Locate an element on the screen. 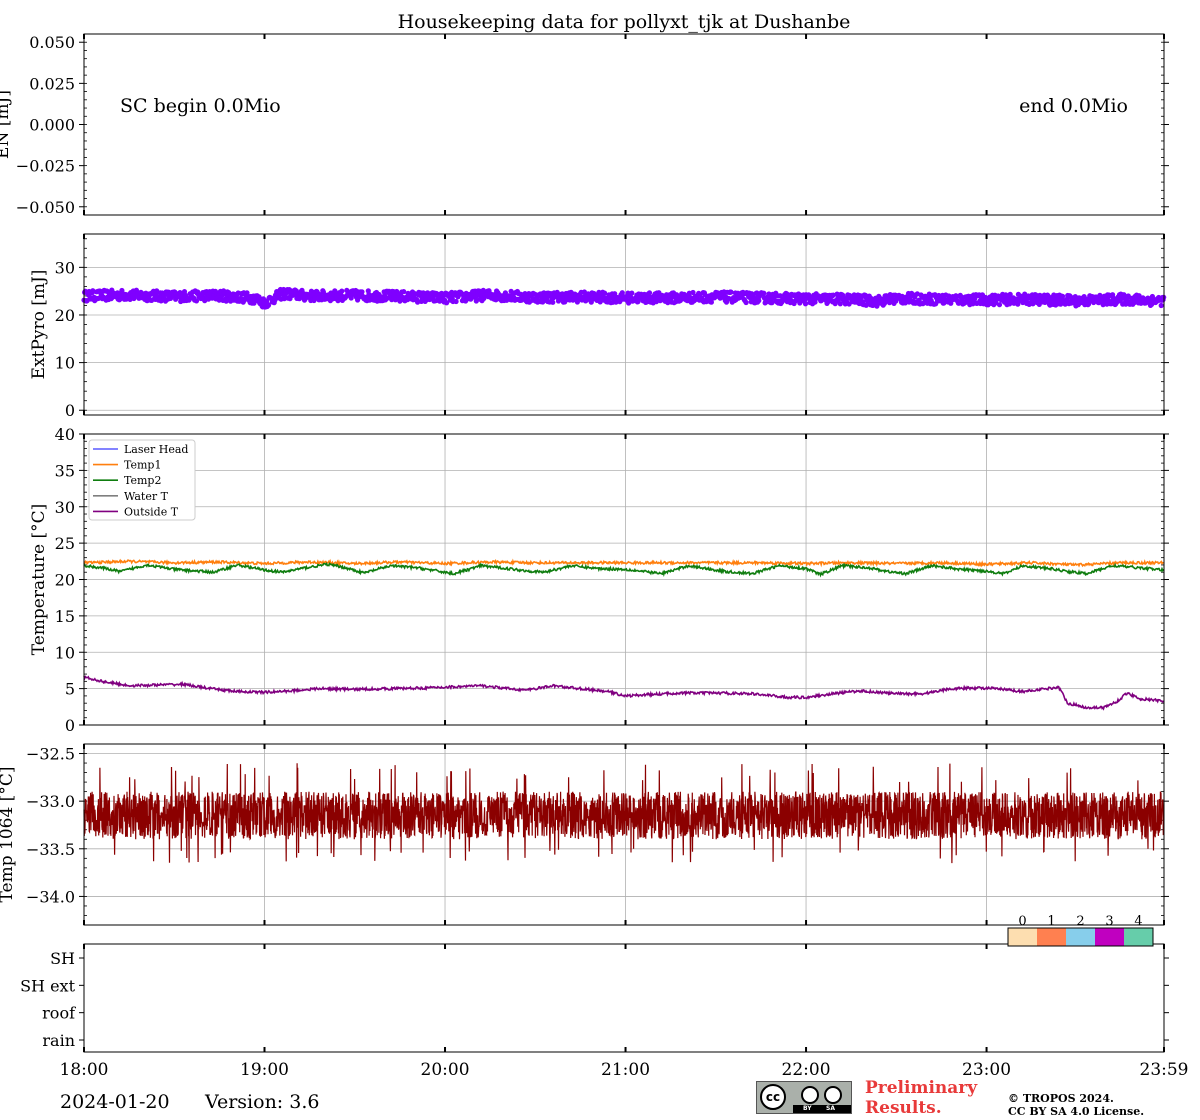  y-tick-label: 25 is located at coordinates (65, 543).